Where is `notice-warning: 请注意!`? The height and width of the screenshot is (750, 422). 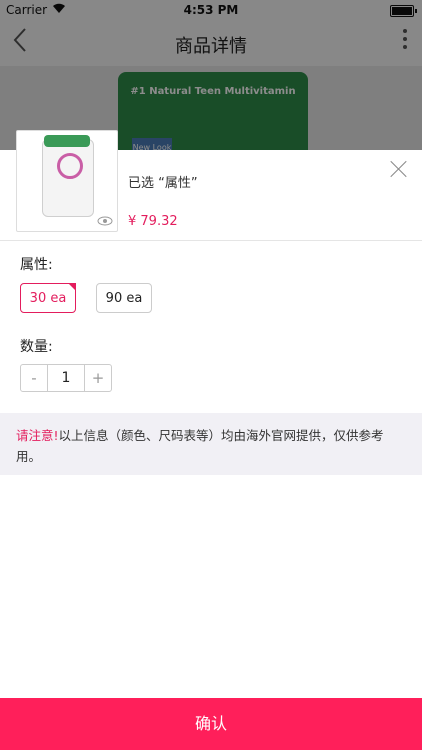
notice-warning: 请注意! is located at coordinates (37, 435).